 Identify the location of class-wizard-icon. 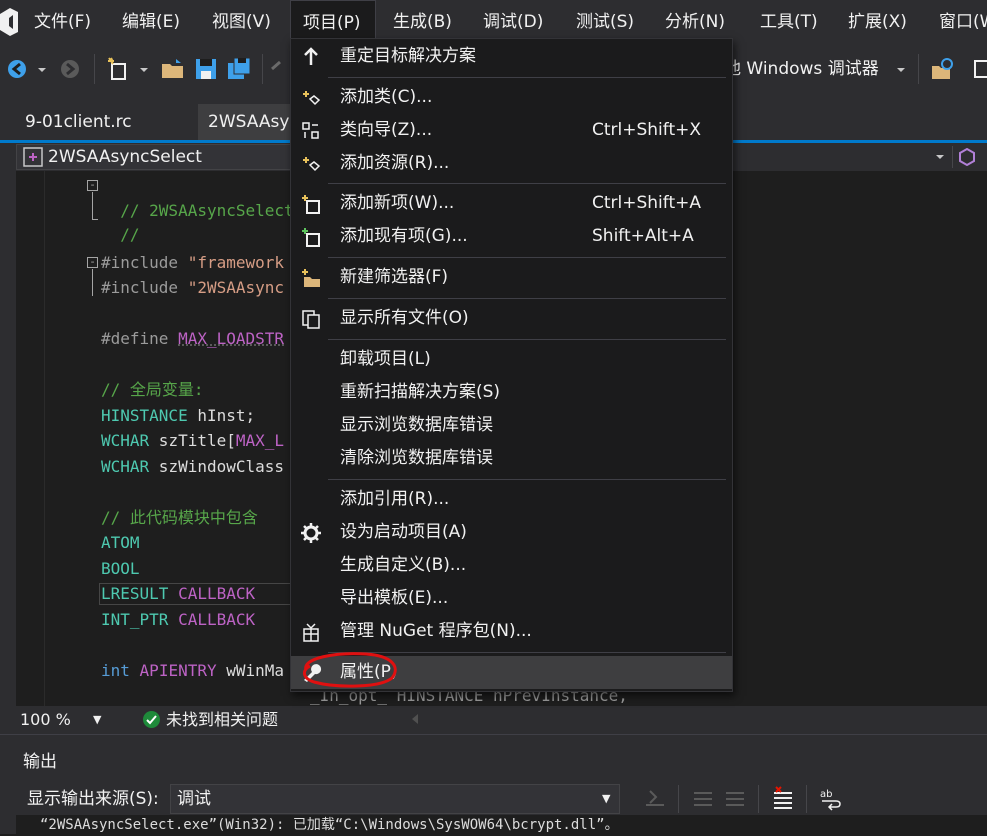
(310, 130).